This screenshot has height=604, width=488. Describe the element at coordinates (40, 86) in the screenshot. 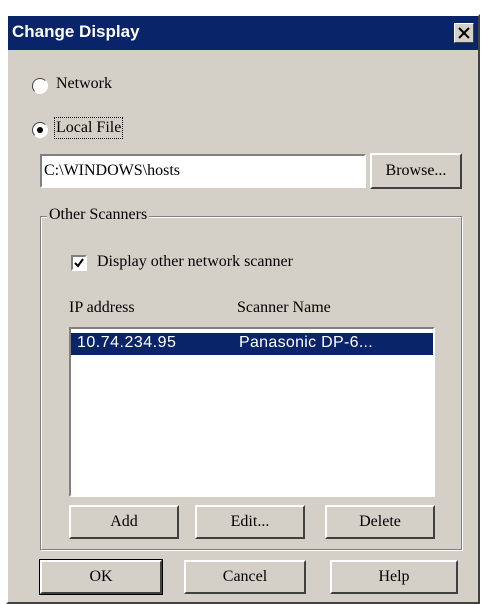

I see `network-radio` at that location.